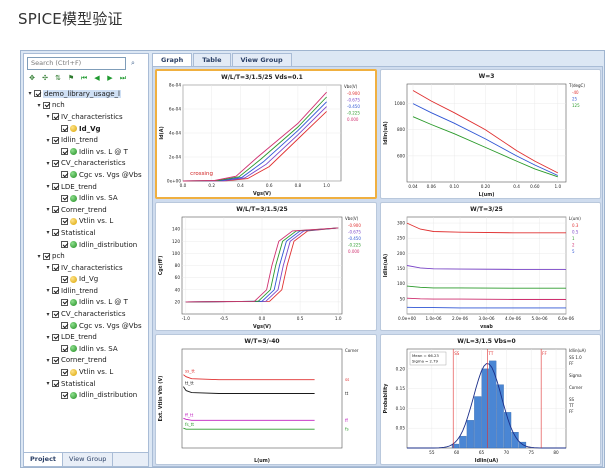 This screenshot has width=611, height=473. Describe the element at coordinates (123, 78) in the screenshot. I see `last-icon: ⏭` at that location.